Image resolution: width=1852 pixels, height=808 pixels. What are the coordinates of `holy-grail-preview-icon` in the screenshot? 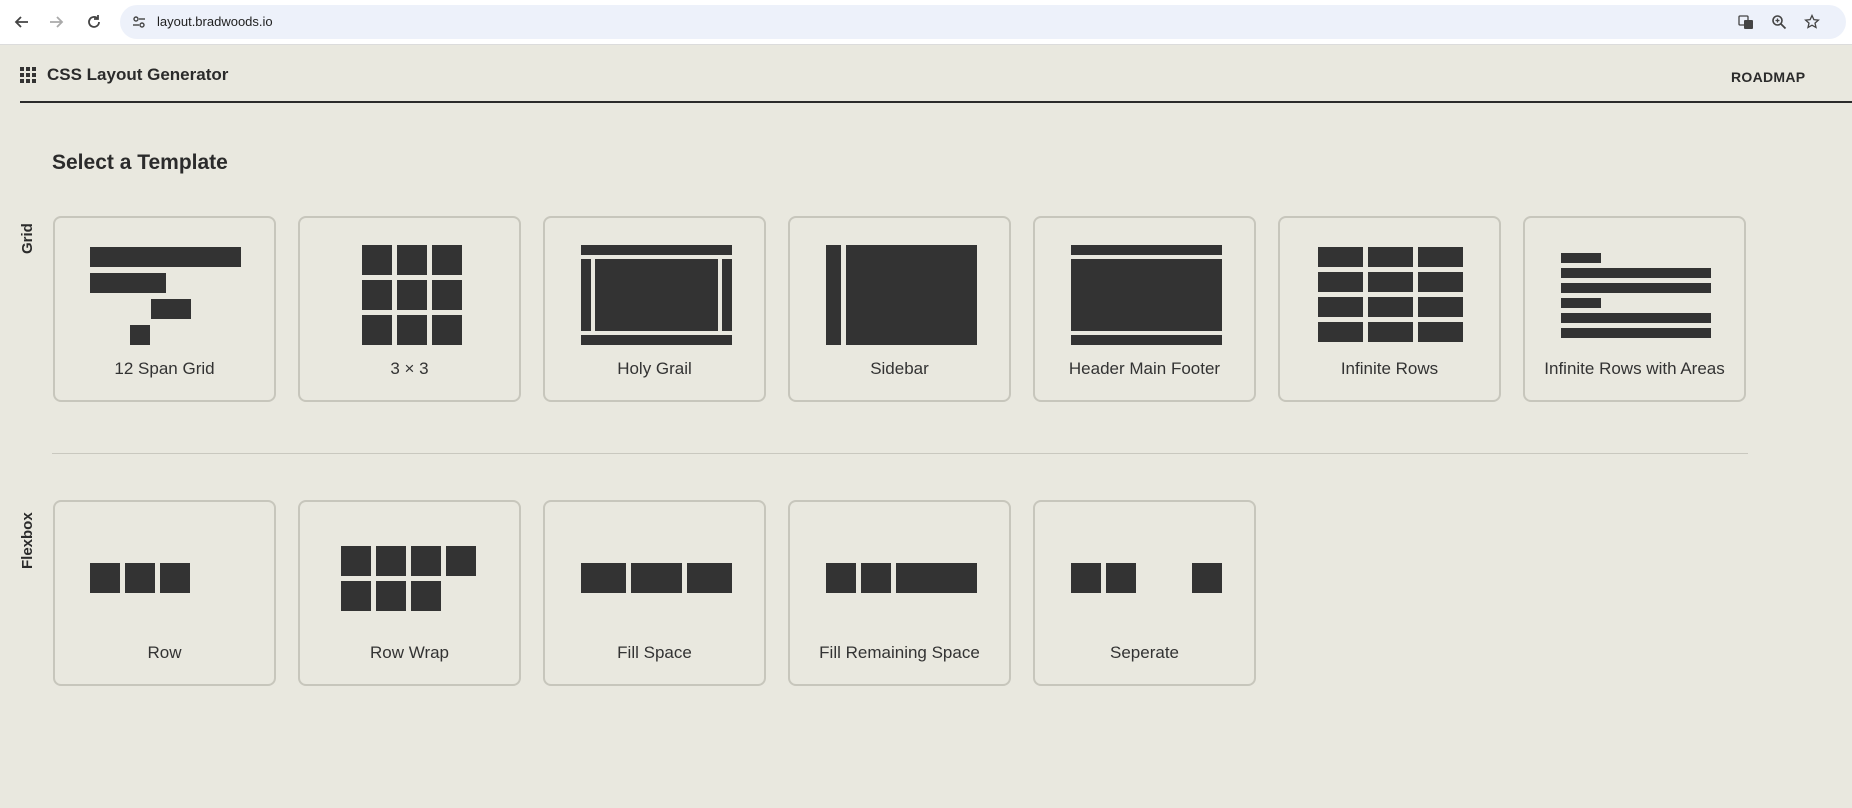 It's located at (656, 295).